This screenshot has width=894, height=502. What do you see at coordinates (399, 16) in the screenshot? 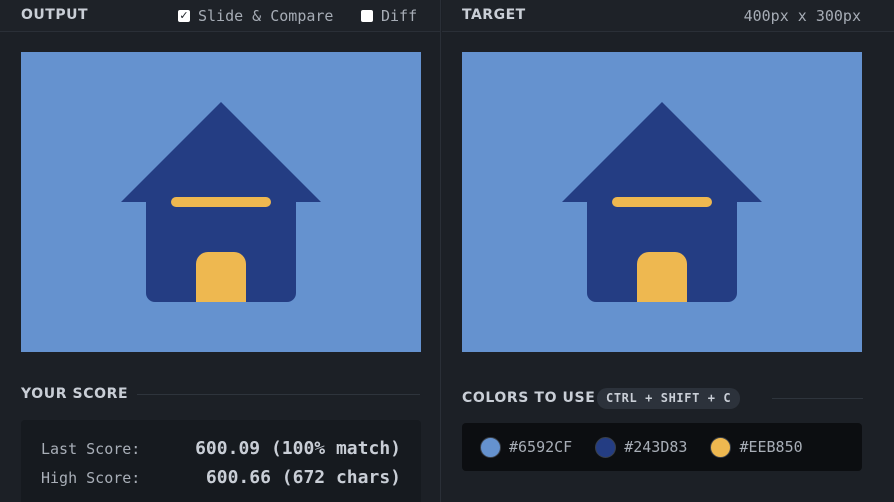
I see `diff-label: Diff` at bounding box center [399, 16].